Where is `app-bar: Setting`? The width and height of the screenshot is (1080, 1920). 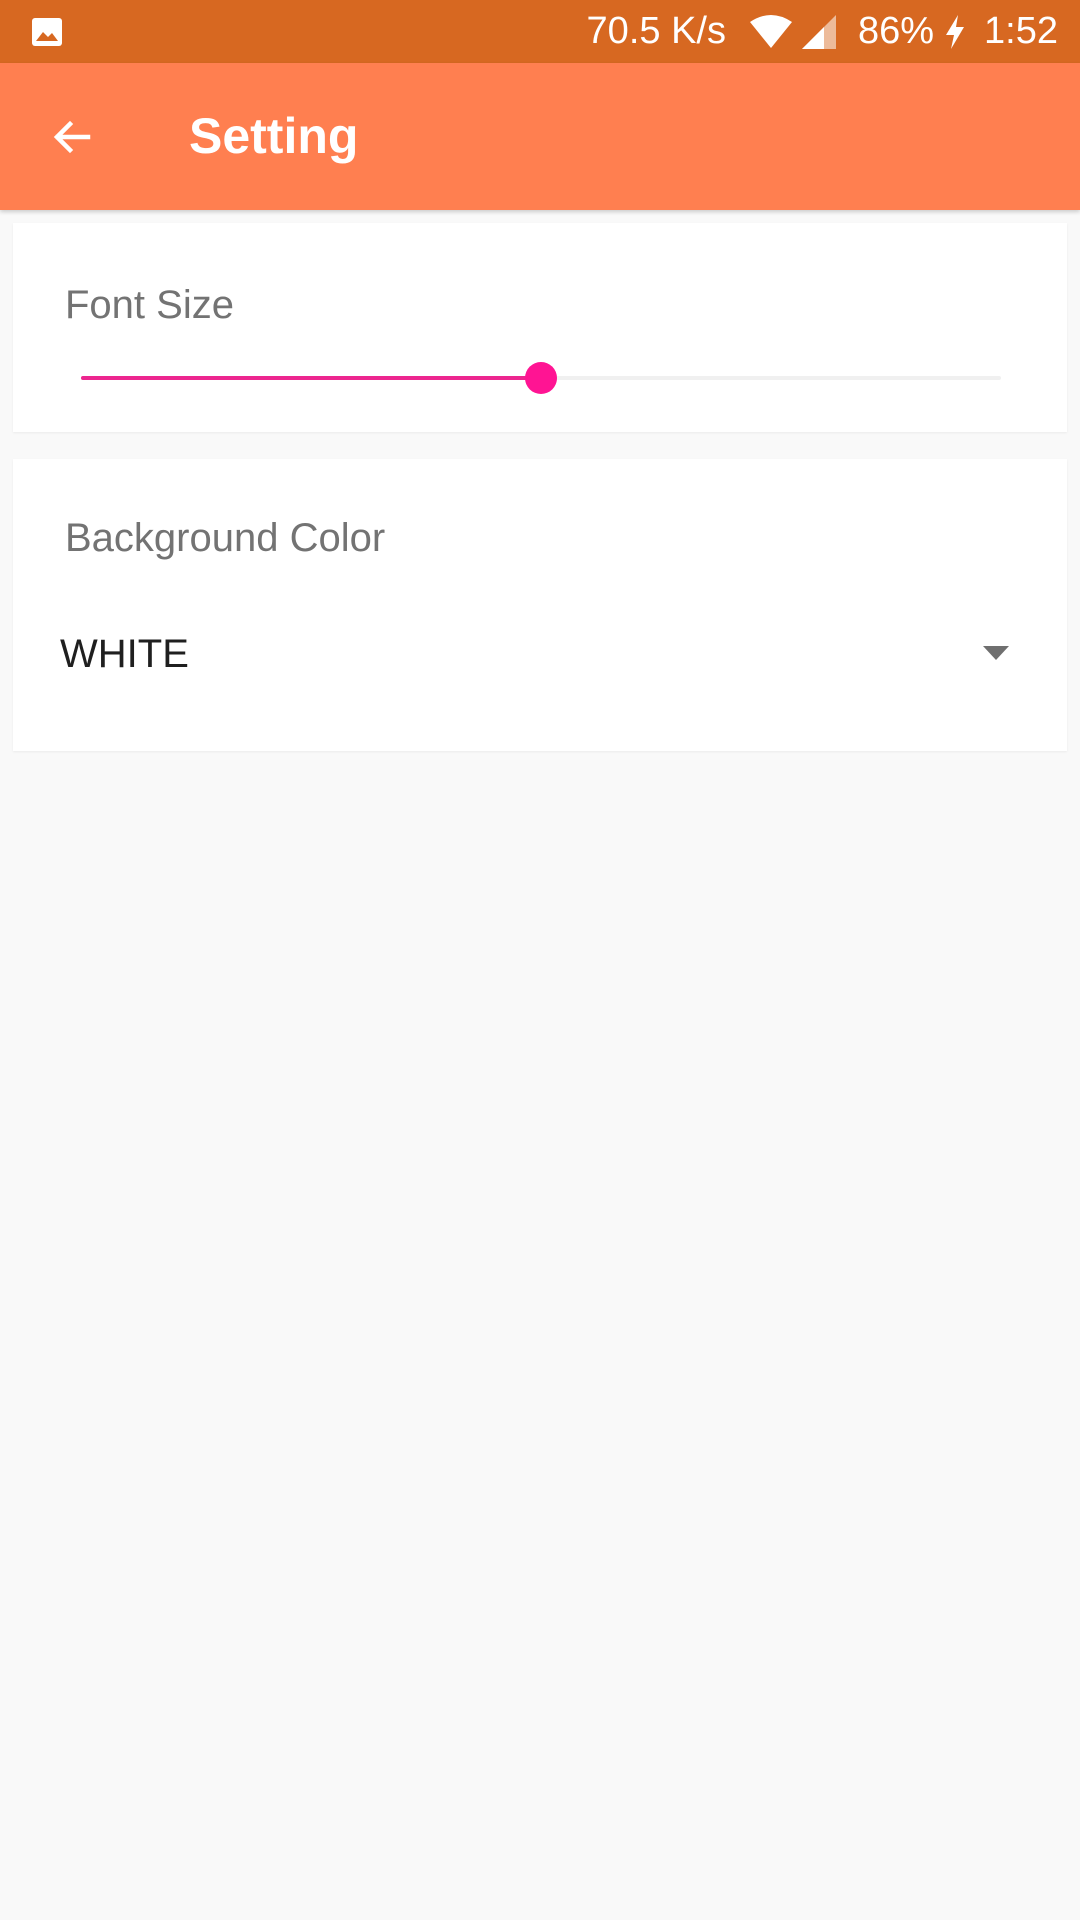 app-bar: Setting is located at coordinates (540, 136).